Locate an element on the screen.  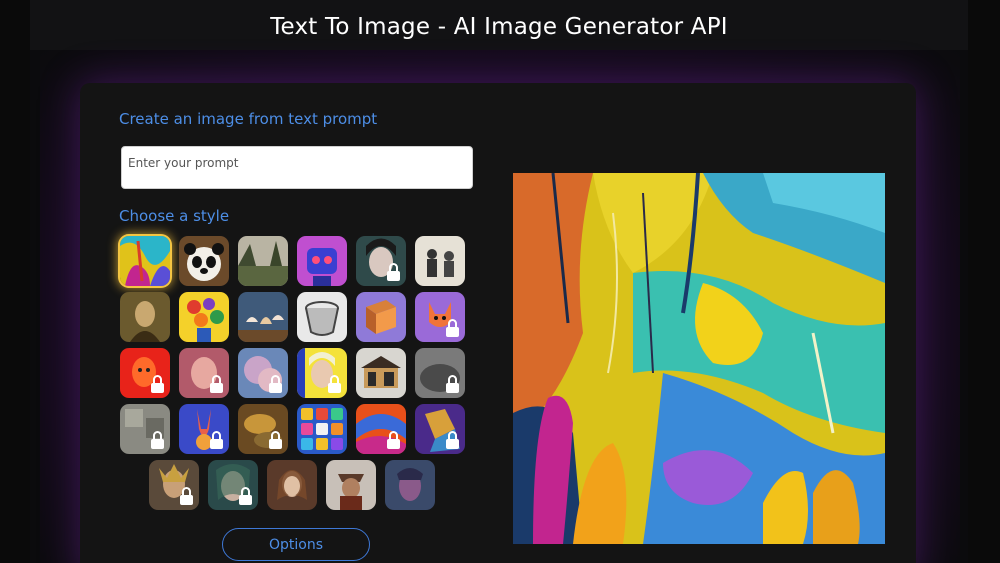
style-thumb-ethereal is located at coordinates (233, 485).